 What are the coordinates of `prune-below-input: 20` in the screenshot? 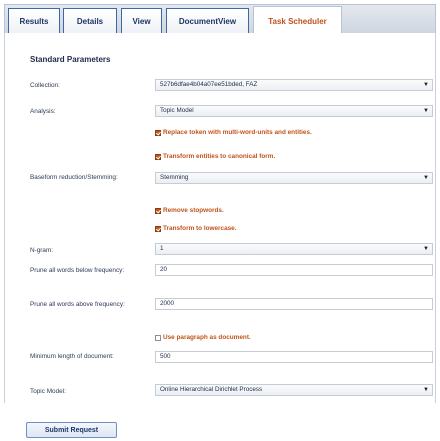 It's located at (294, 270).